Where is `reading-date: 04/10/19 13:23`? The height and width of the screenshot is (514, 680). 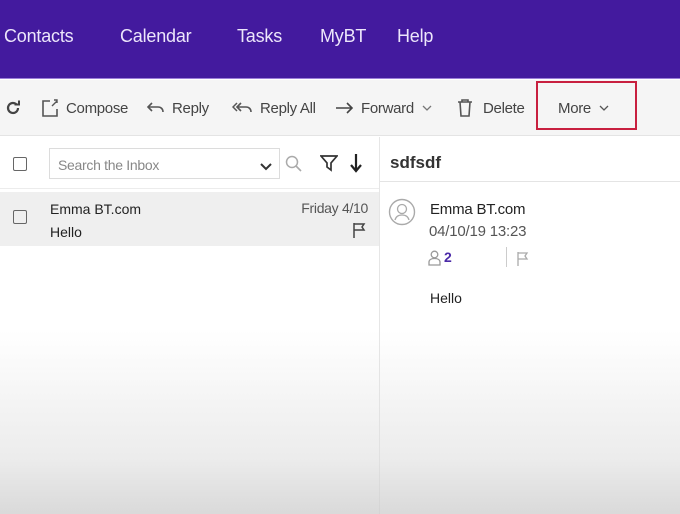 reading-date: 04/10/19 13:23 is located at coordinates (478, 231).